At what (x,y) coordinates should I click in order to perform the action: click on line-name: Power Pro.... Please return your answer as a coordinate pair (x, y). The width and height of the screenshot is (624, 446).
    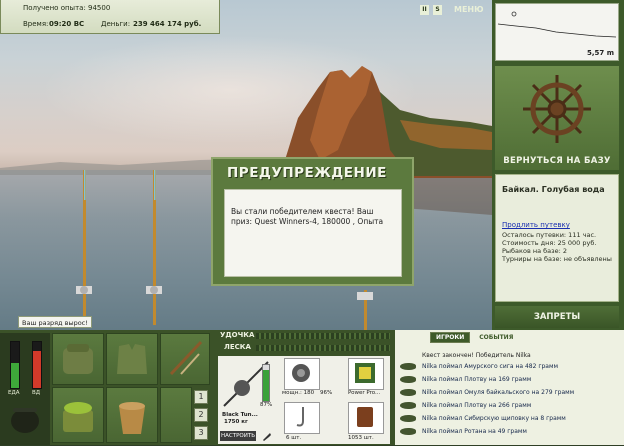
    Looking at the image, I should click on (364, 393).